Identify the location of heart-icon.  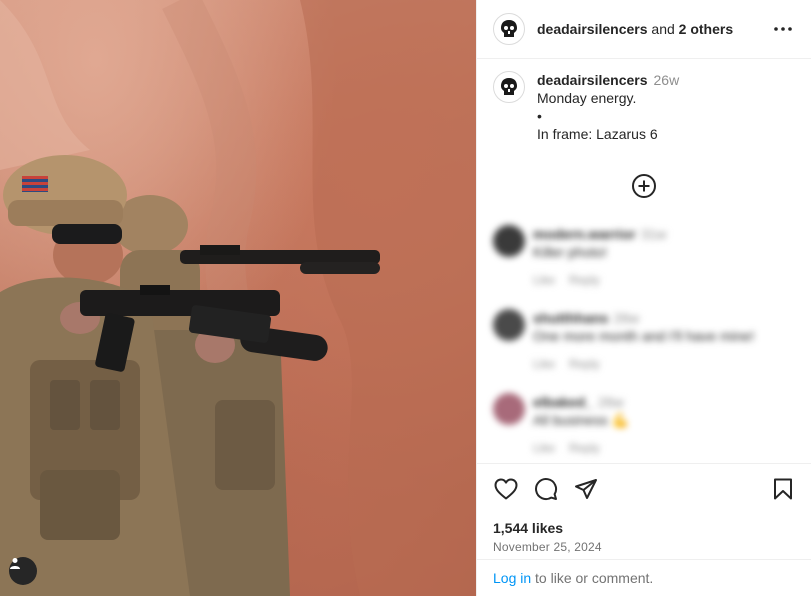
(506, 489).